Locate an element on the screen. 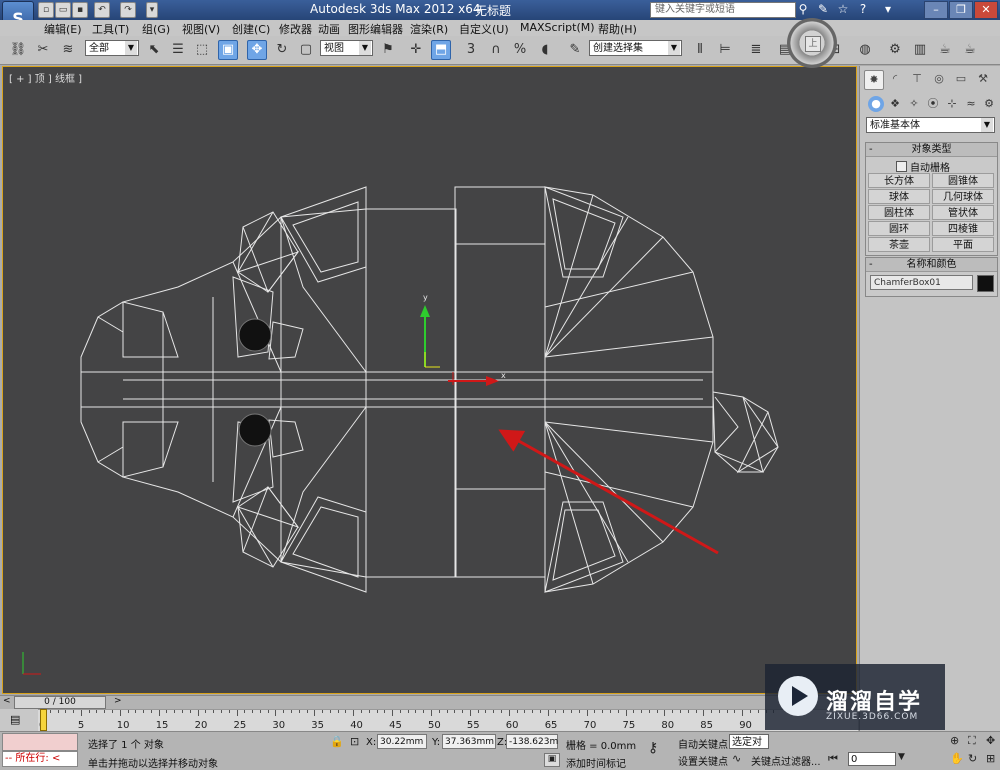  key-icon: ⚷ is located at coordinates (653, 748).